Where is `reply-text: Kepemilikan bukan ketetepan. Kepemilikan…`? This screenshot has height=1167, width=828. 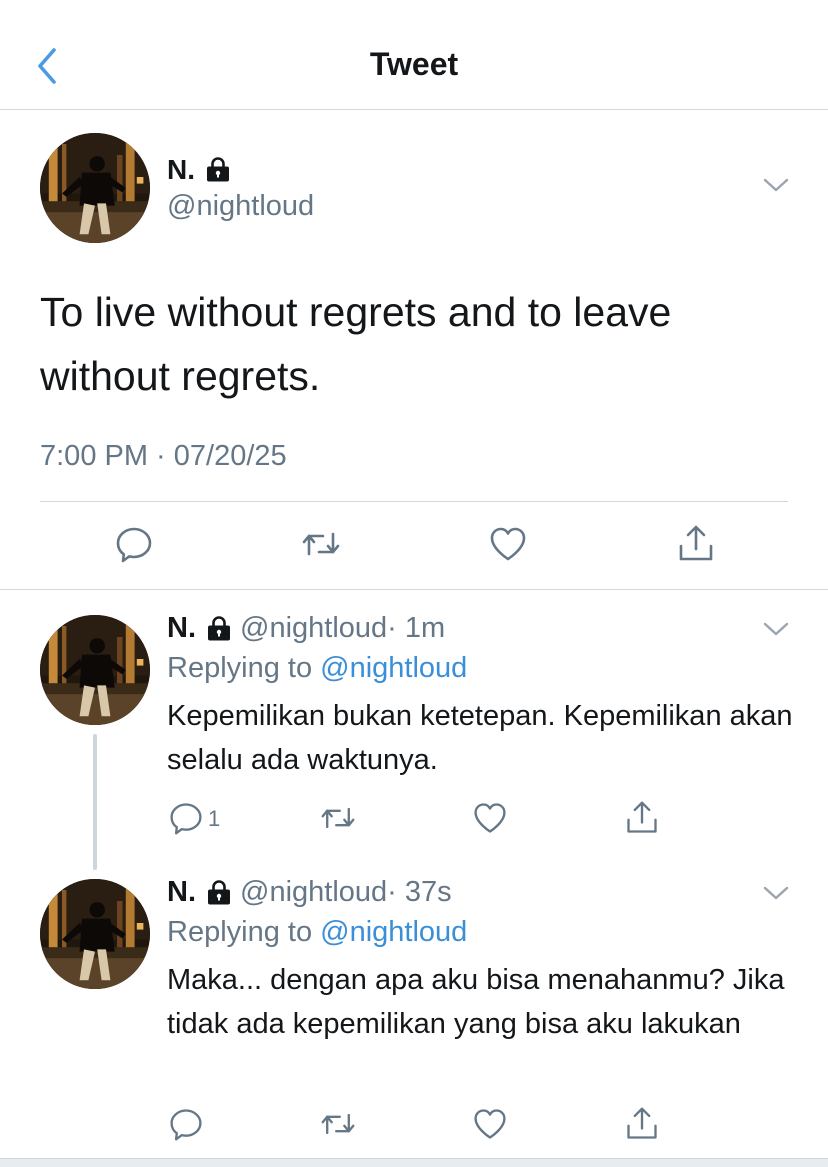 reply-text: Kepemilikan bukan ketetepan. Kepemilikan… is located at coordinates (480, 738).